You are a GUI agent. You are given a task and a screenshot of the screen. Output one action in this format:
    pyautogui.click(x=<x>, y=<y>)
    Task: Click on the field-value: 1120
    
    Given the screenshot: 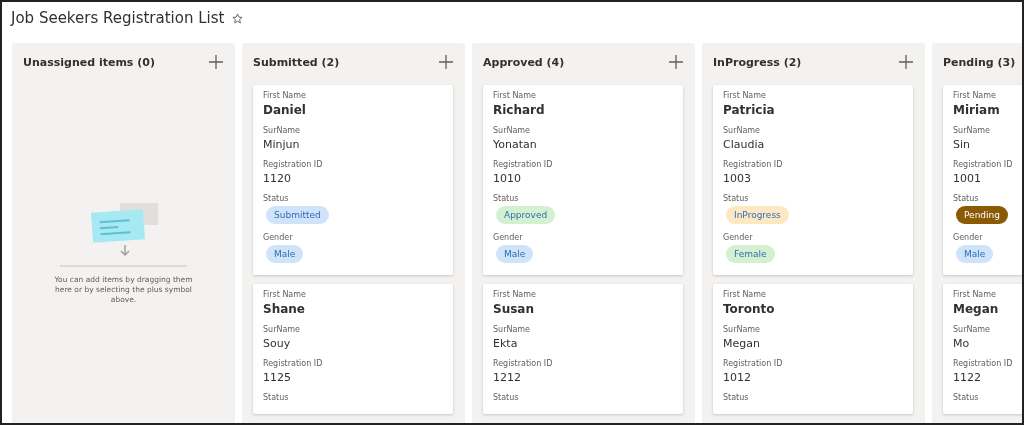 What is the action you would take?
    pyautogui.click(x=277, y=178)
    